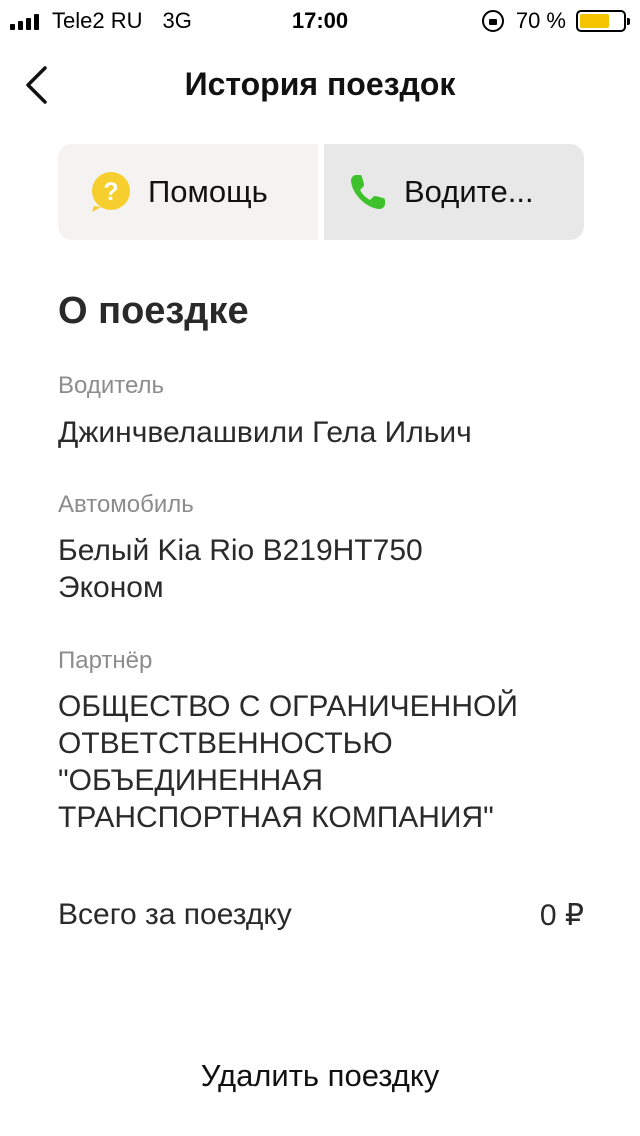 The width and height of the screenshot is (640, 1136). Describe the element at coordinates (111, 587) in the screenshot. I see `car-tariff: Эконом` at that location.